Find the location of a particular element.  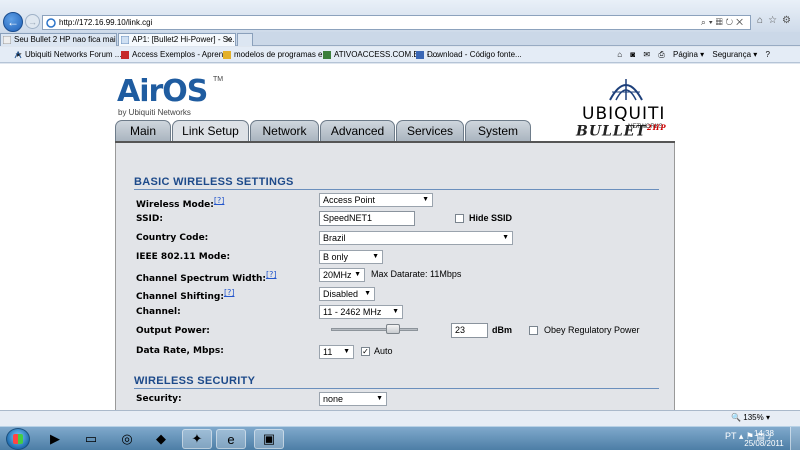

url-actions: ⌕▾▦↻✕ is located at coordinates (723, 22).